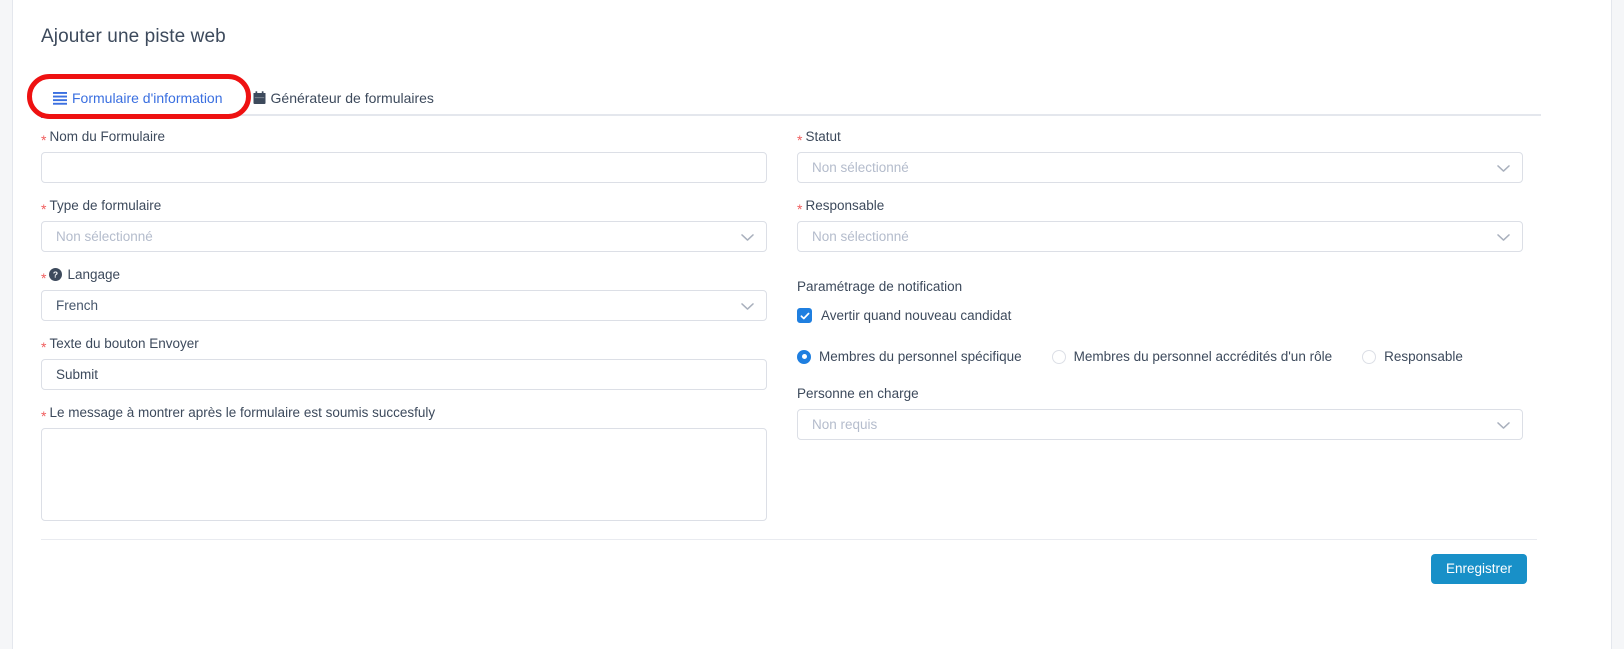  I want to click on radio-membres-specifique: Membres du personnel spécifique, so click(909, 356).